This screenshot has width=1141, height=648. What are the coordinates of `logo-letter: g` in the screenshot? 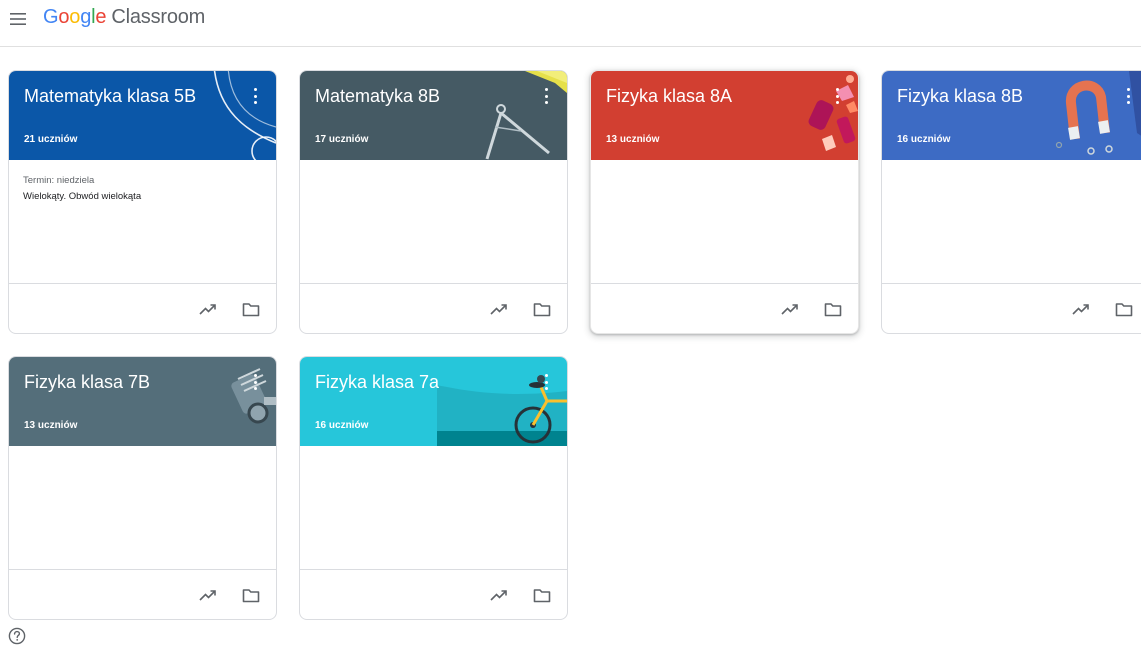 It's located at (86, 17).